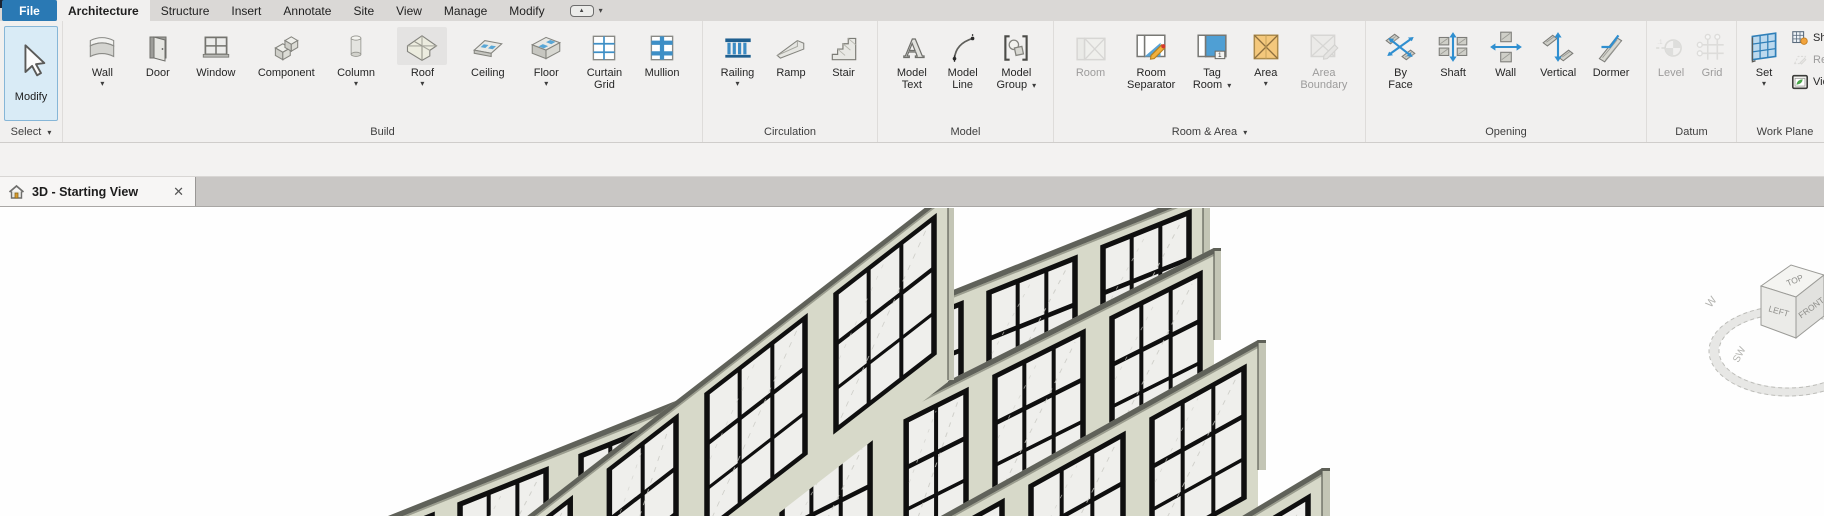 The width and height of the screenshot is (1824, 516). Describe the element at coordinates (31, 132) in the screenshot. I see `panel-label-select: Select ▾` at that location.